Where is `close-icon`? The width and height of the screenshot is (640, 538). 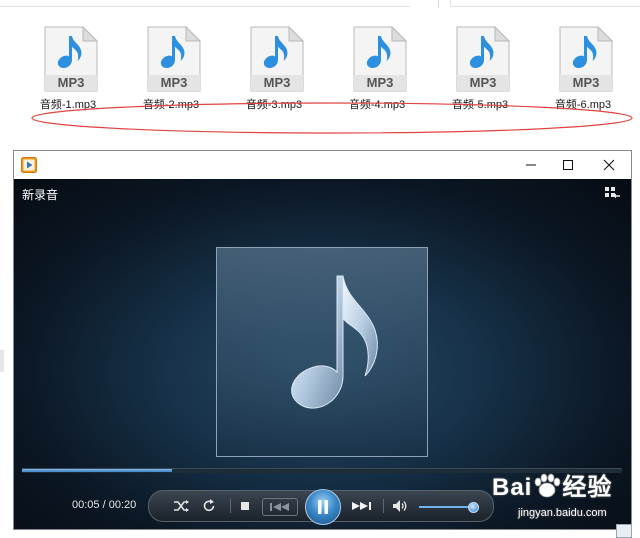 close-icon is located at coordinates (609, 165).